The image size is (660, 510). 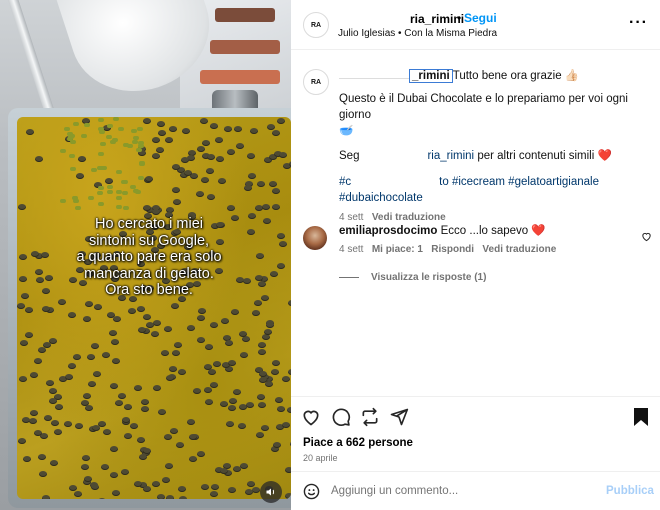 What do you see at coordinates (401, 18) in the screenshot?
I see `account-username: ria_rimini` at bounding box center [401, 18].